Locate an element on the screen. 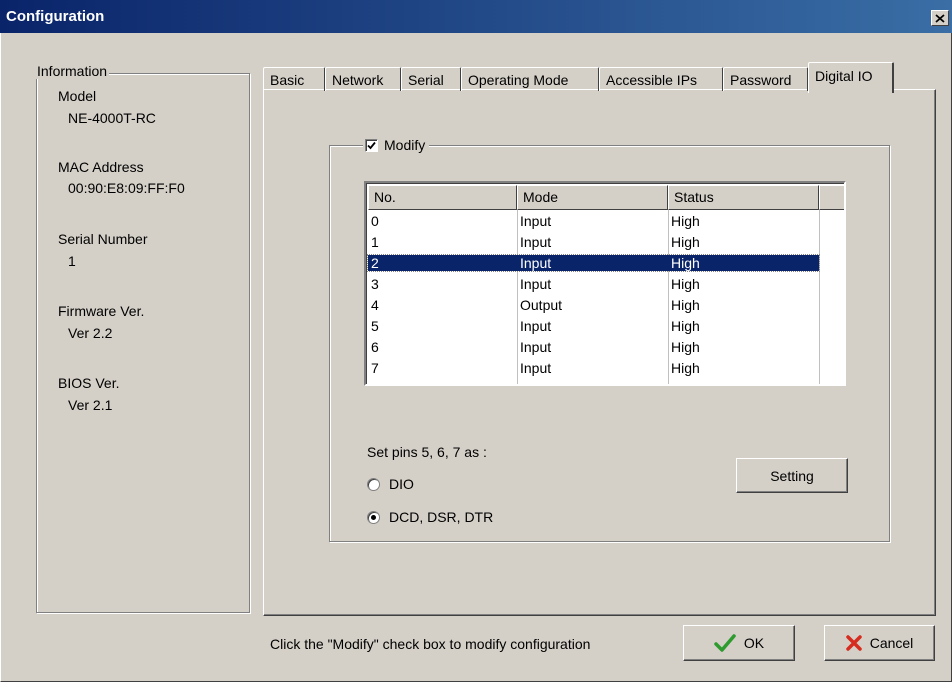 Image resolution: width=952 pixels, height=682 pixels. radio-selected-dot is located at coordinates (373, 517).